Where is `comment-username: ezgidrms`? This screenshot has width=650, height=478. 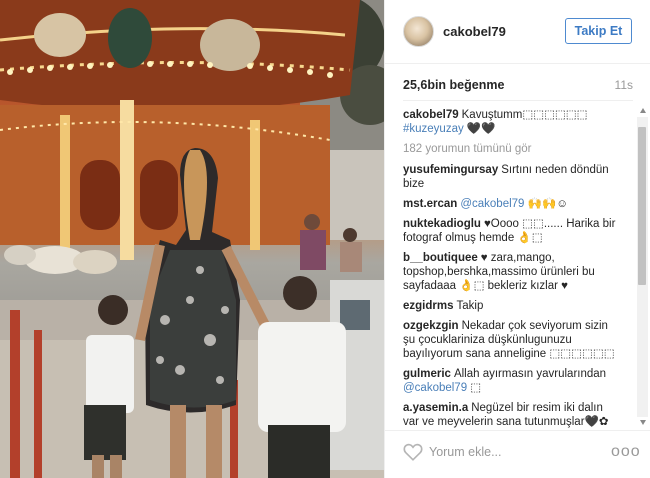 comment-username: ezgidrms is located at coordinates (428, 306).